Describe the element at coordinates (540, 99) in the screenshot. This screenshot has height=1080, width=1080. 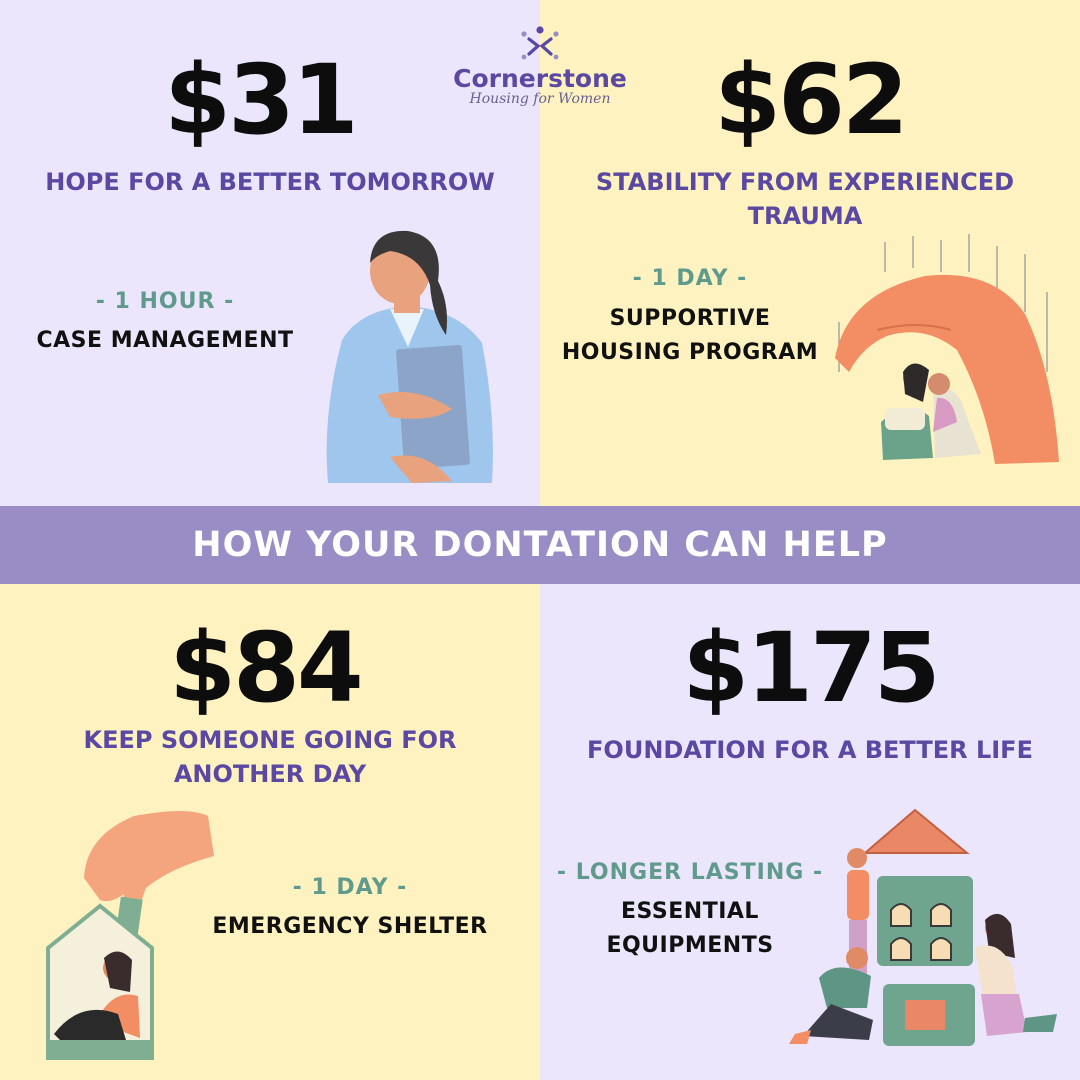
I see `logo-subtitle: Housing for Women` at that location.